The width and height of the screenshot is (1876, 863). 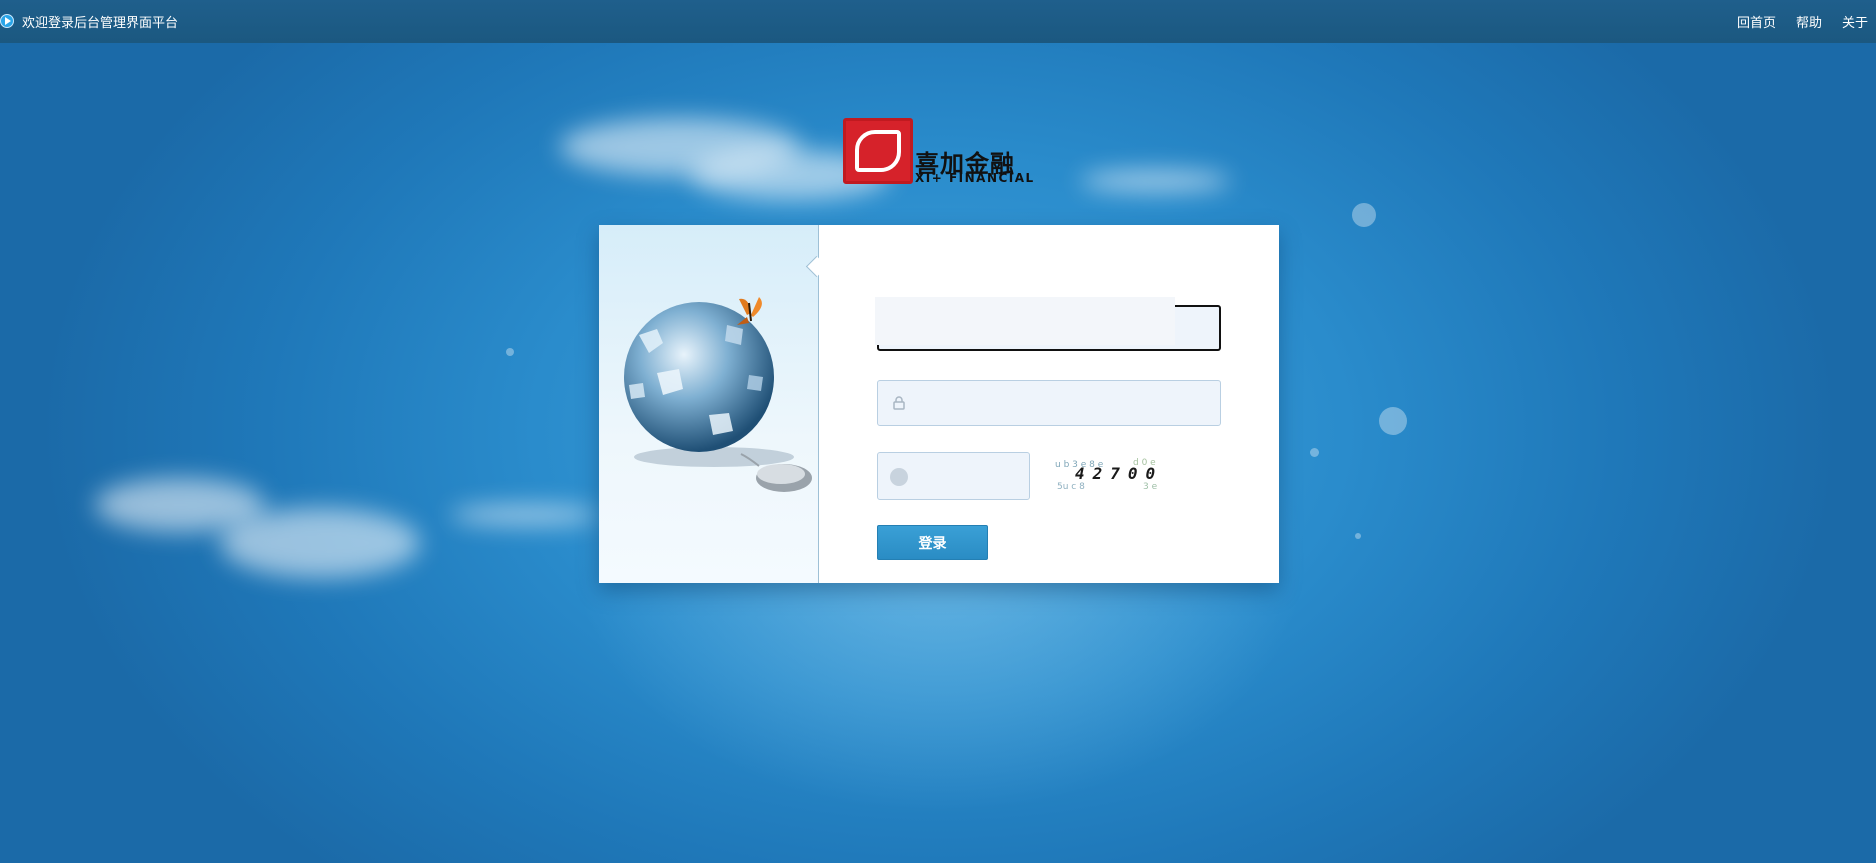 What do you see at coordinates (1119, 473) in the screenshot?
I see `captcha-text: 42700` at bounding box center [1119, 473].